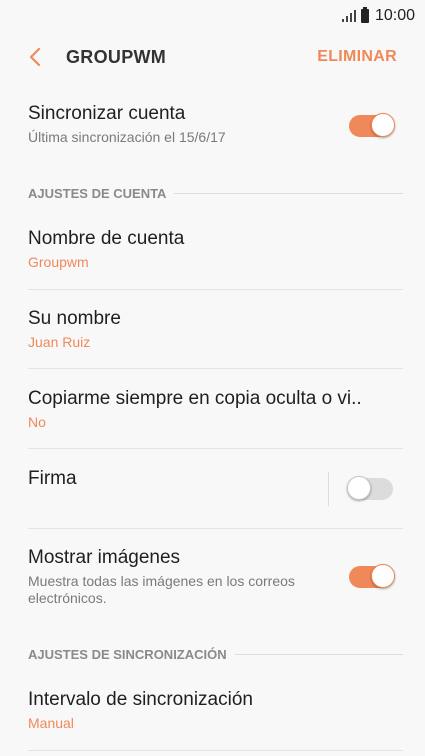 This screenshot has height=756, width=425. Describe the element at coordinates (212, 16) in the screenshot. I see `status-bar: 10:00` at that location.